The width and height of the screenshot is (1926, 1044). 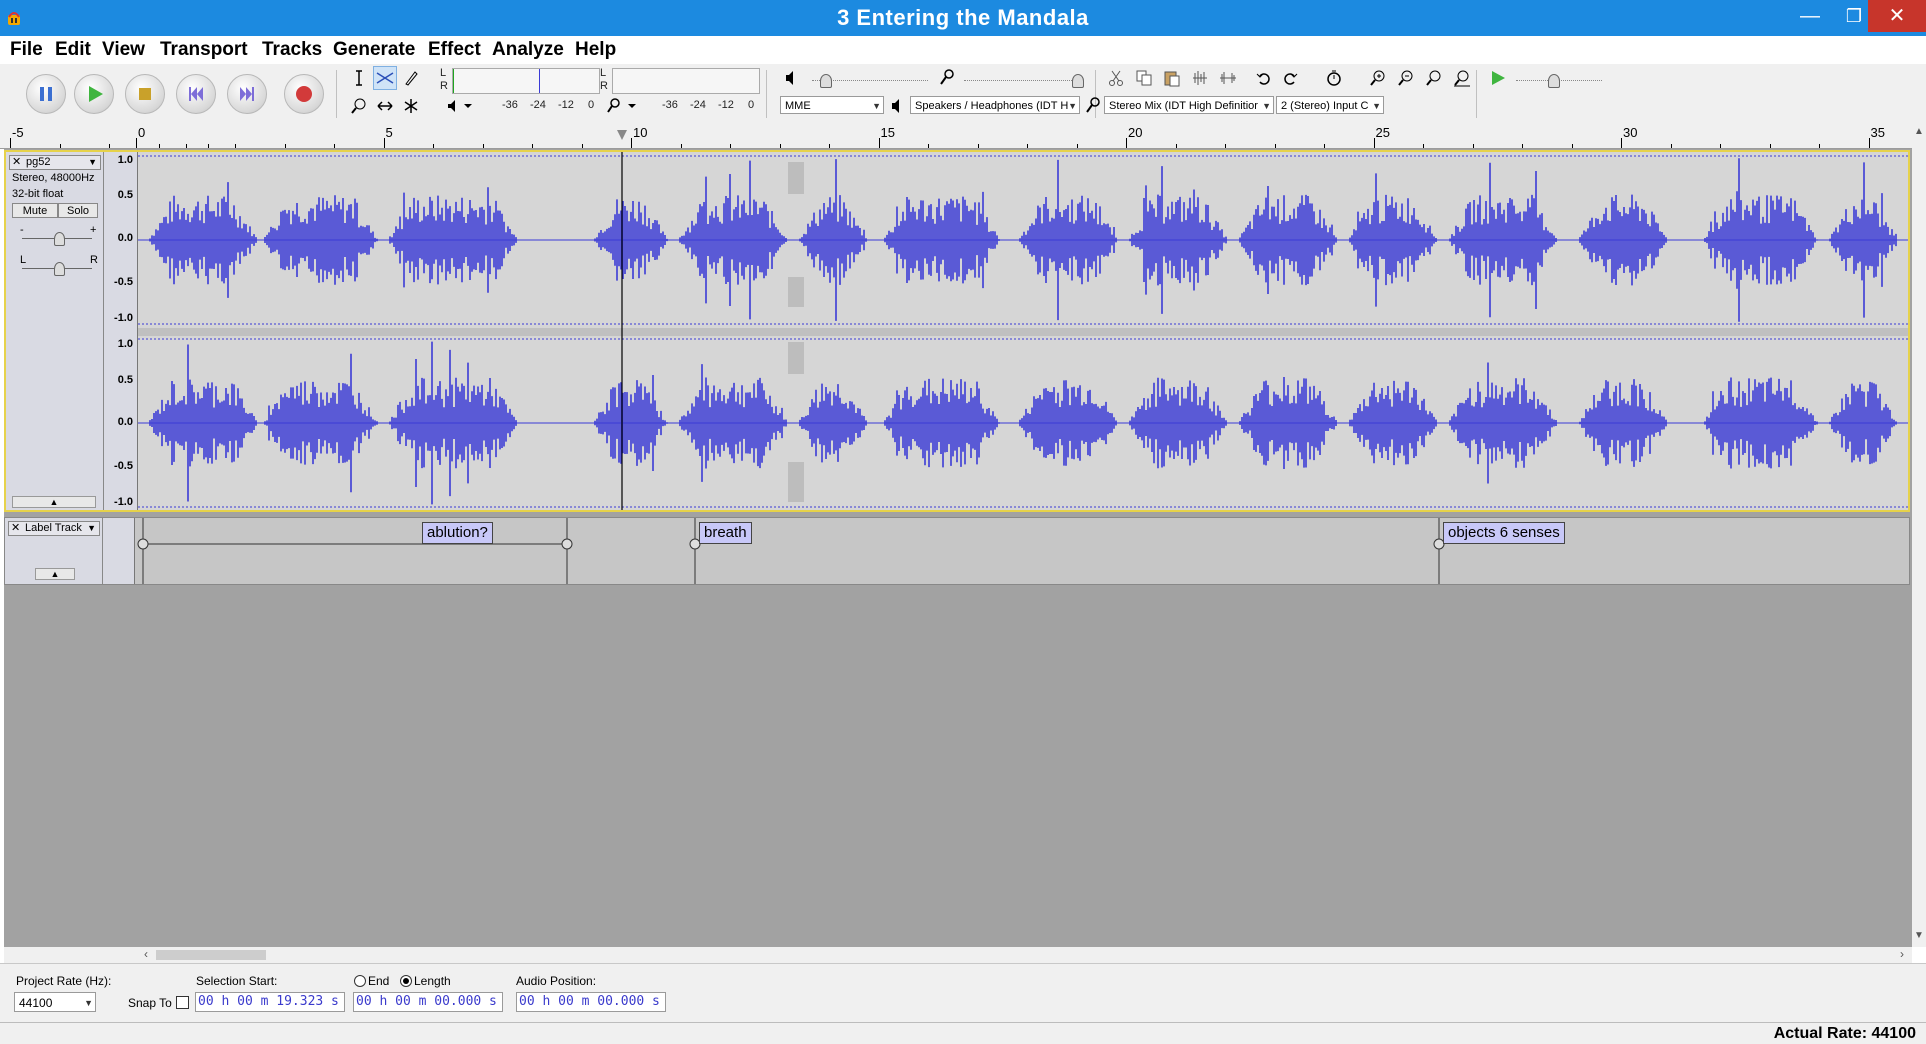 I want to click on close-button: ✕, so click(x=1897, y=16).